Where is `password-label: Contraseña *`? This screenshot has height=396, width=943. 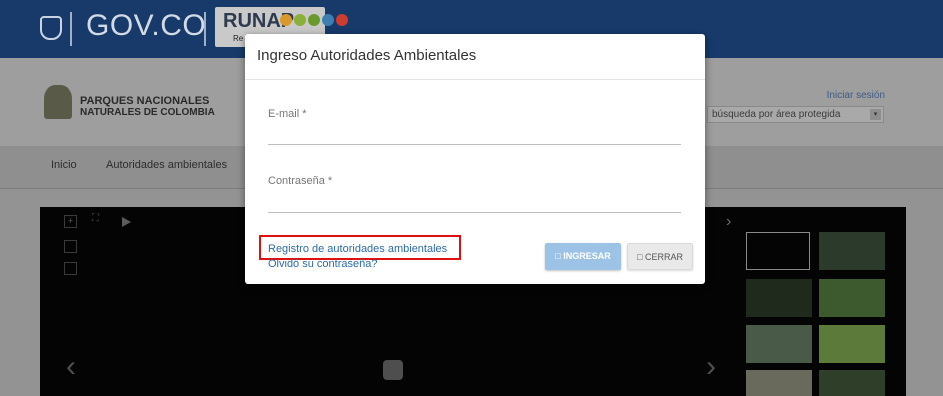 password-label: Contraseña * is located at coordinates (300, 181).